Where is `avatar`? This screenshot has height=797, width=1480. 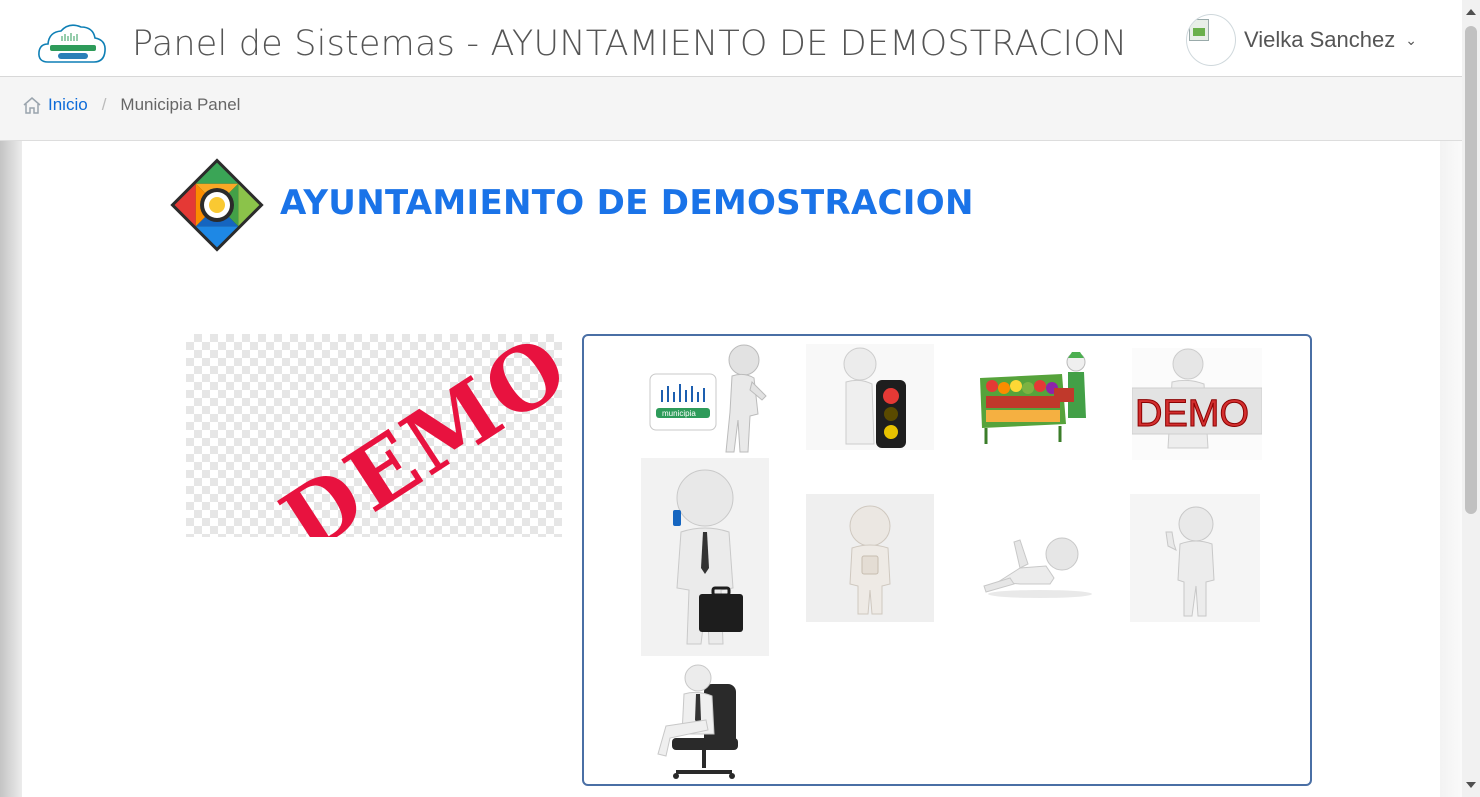 avatar is located at coordinates (1211, 40).